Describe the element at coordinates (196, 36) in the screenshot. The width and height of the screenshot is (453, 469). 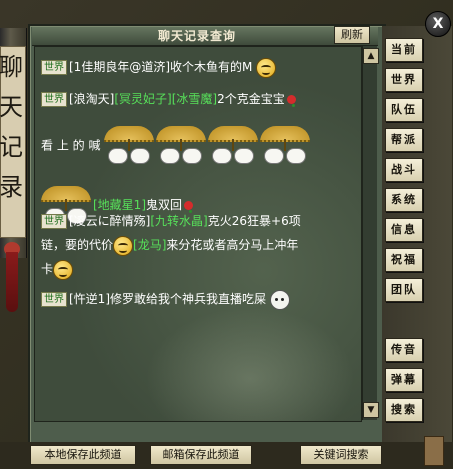
I see `window-title: 聊天记录查询` at that location.